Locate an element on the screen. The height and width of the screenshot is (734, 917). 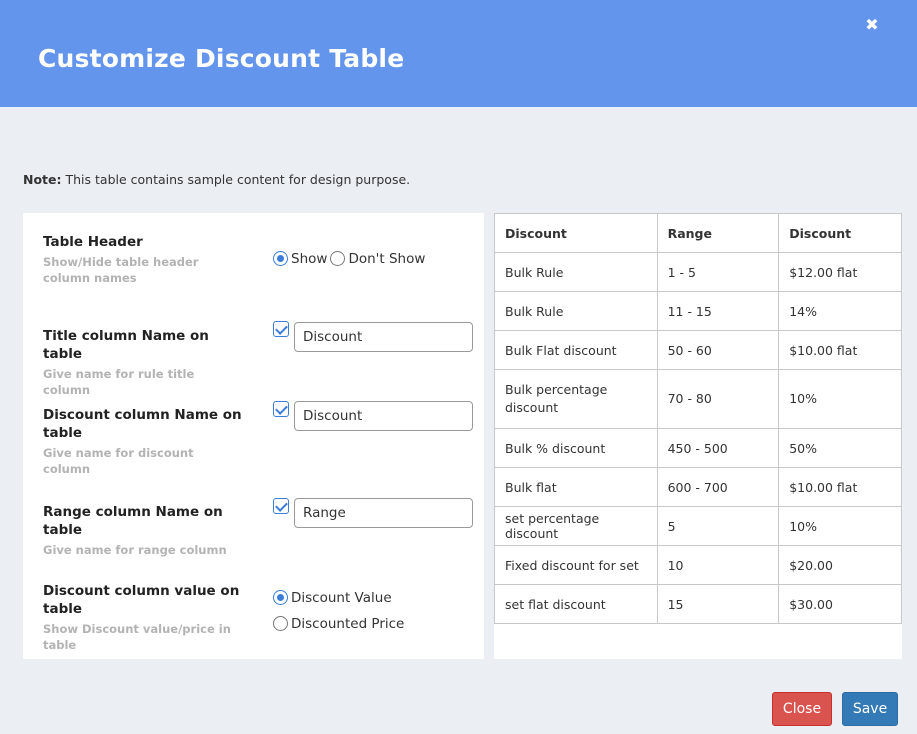
table-cell: 14% is located at coordinates (840, 311).